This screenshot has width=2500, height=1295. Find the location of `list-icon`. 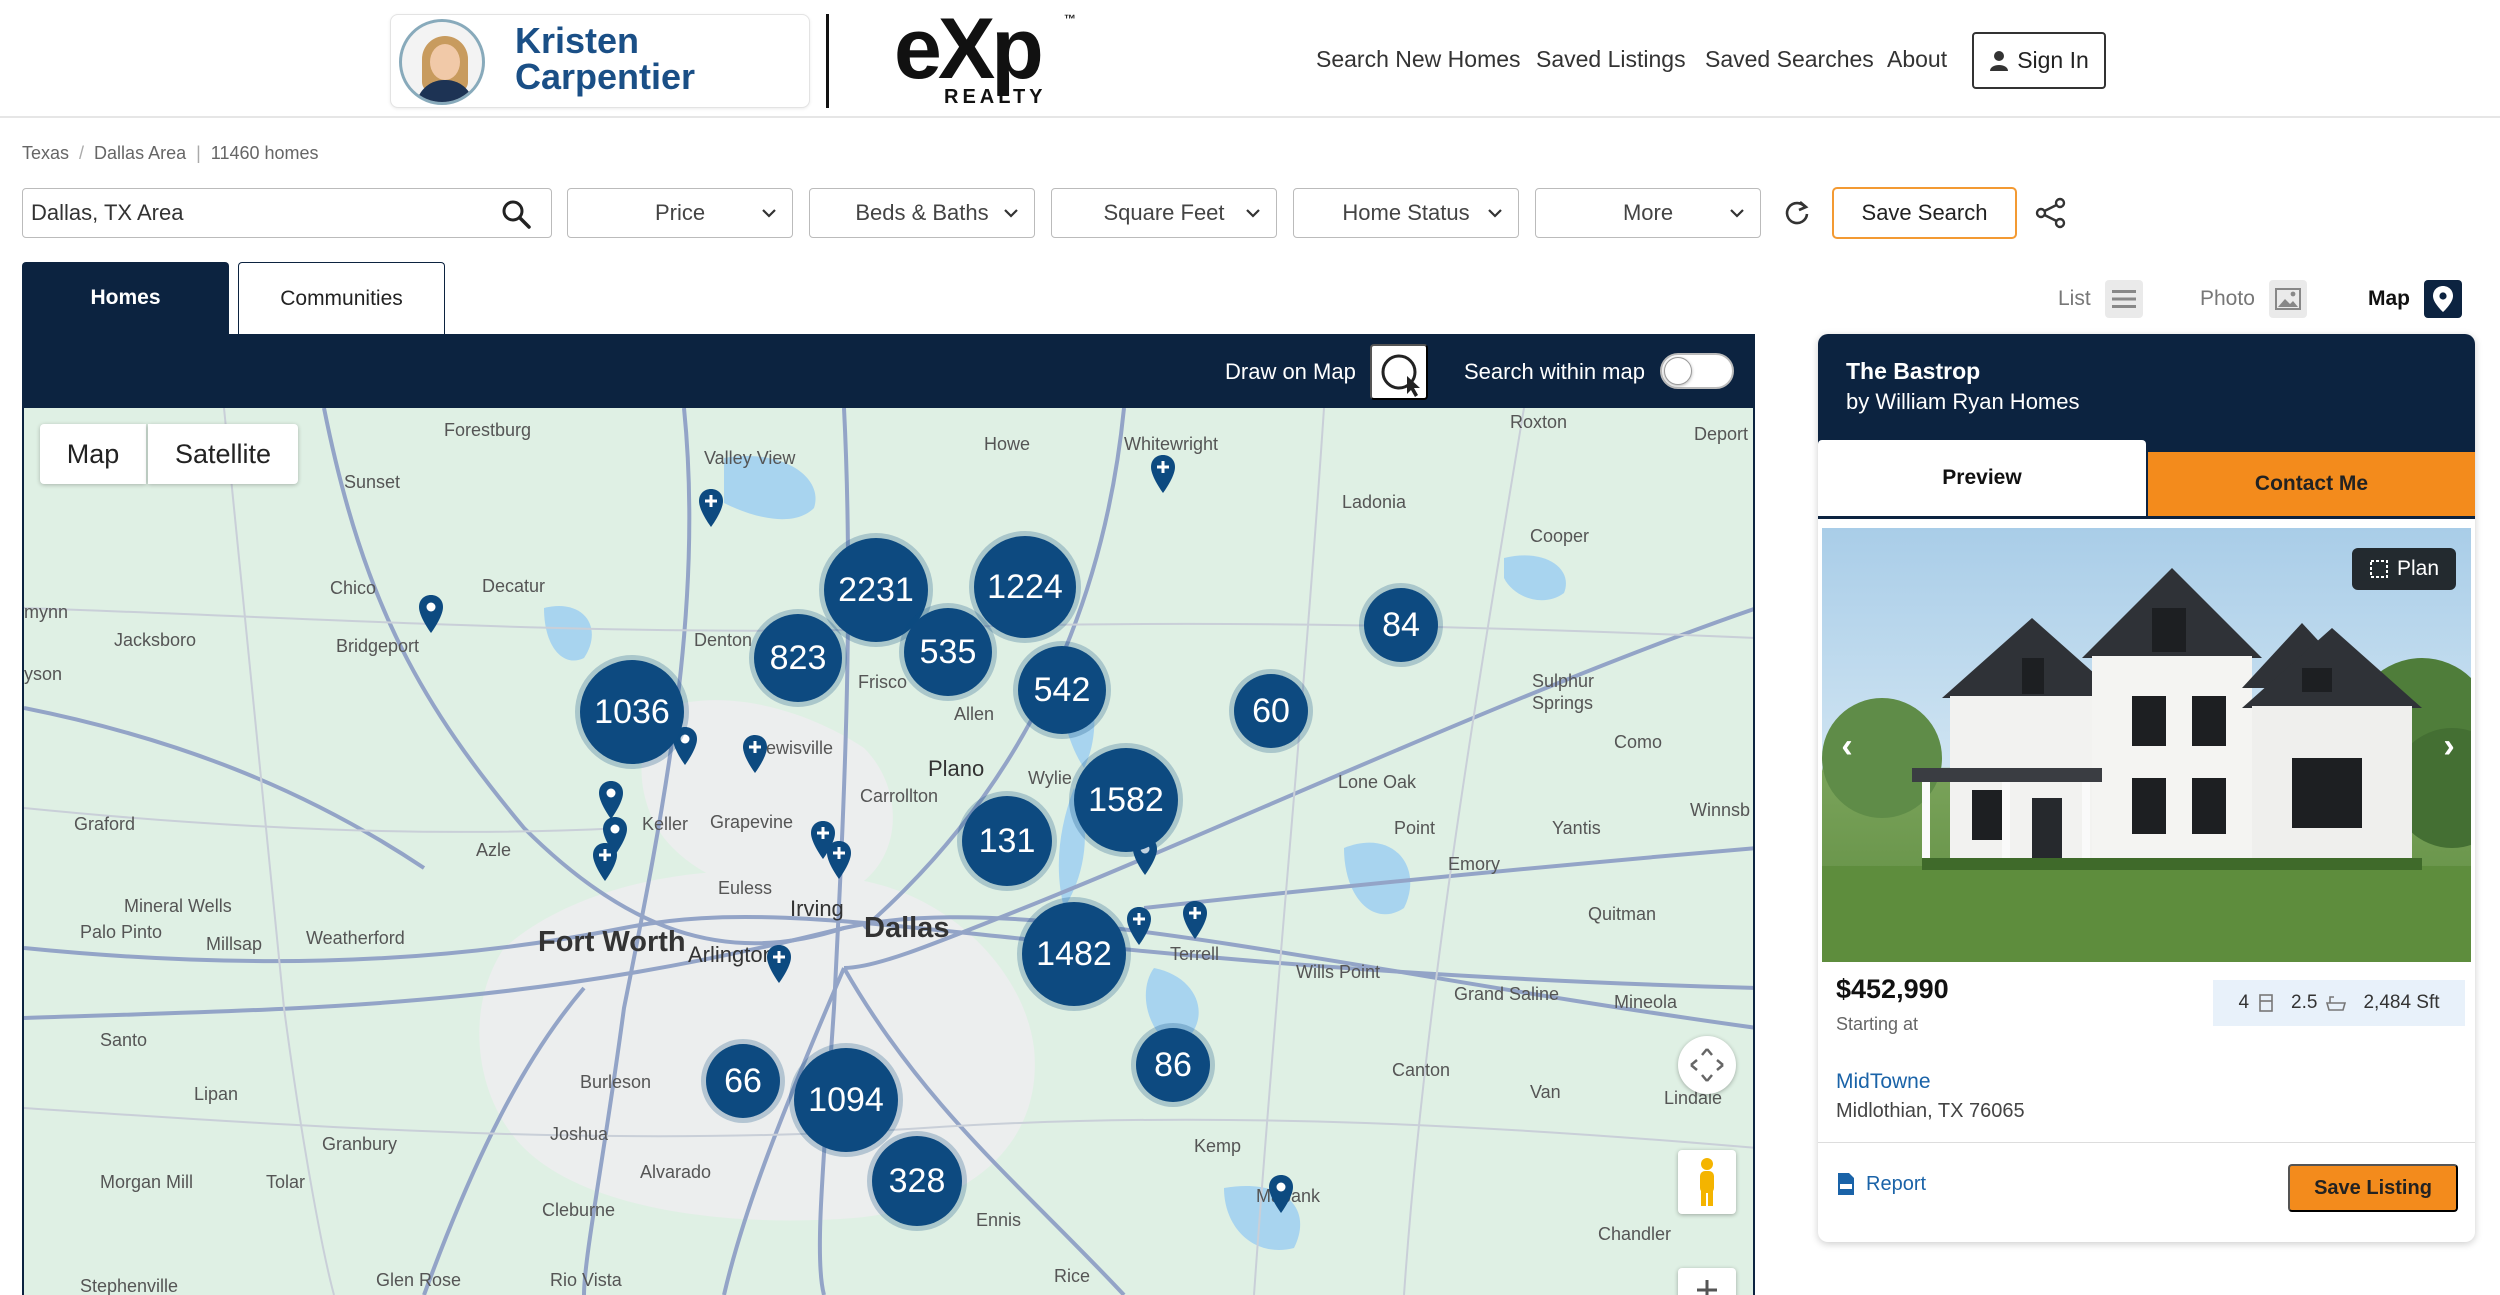

list-icon is located at coordinates (2123, 299).